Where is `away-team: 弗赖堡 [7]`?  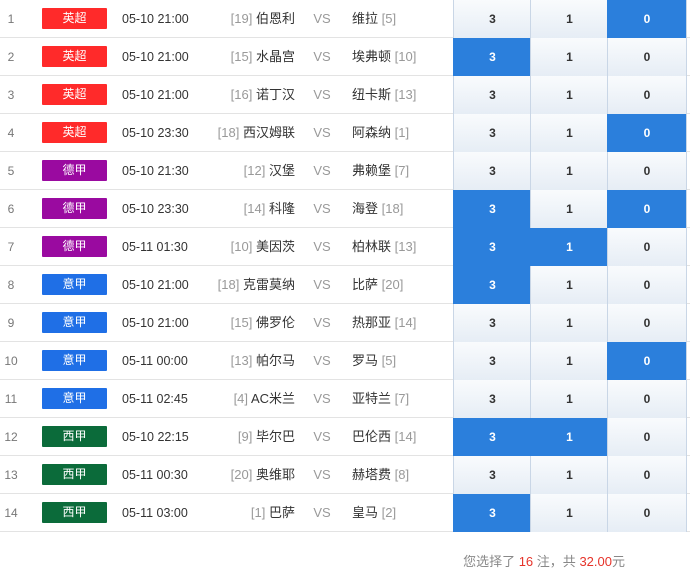
away-team: 弗赖堡 [7] is located at coordinates (402, 171).